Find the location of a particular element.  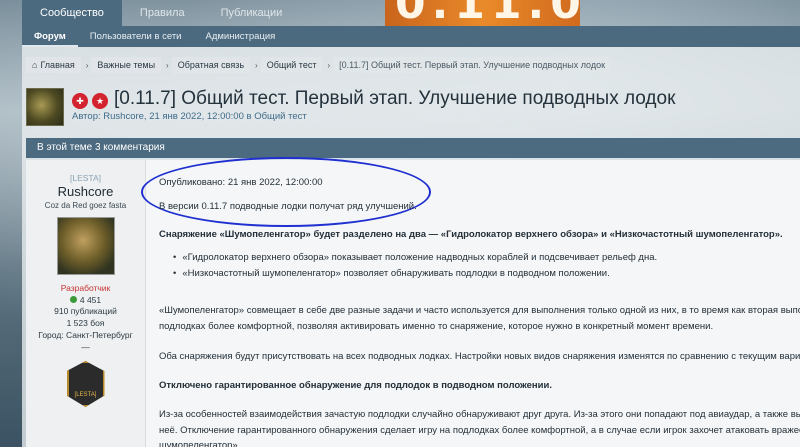

author-reputation: 4 451 is located at coordinates (85, 300).